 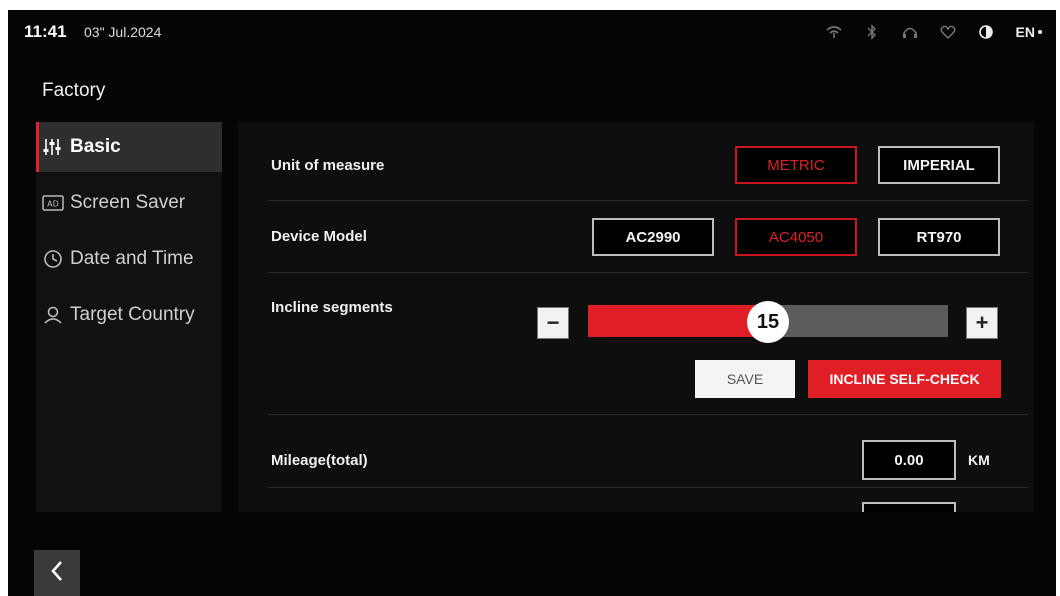 What do you see at coordinates (904, 379) in the screenshot?
I see `incline-self-check-button: INCLINE SELF-CHECK` at bounding box center [904, 379].